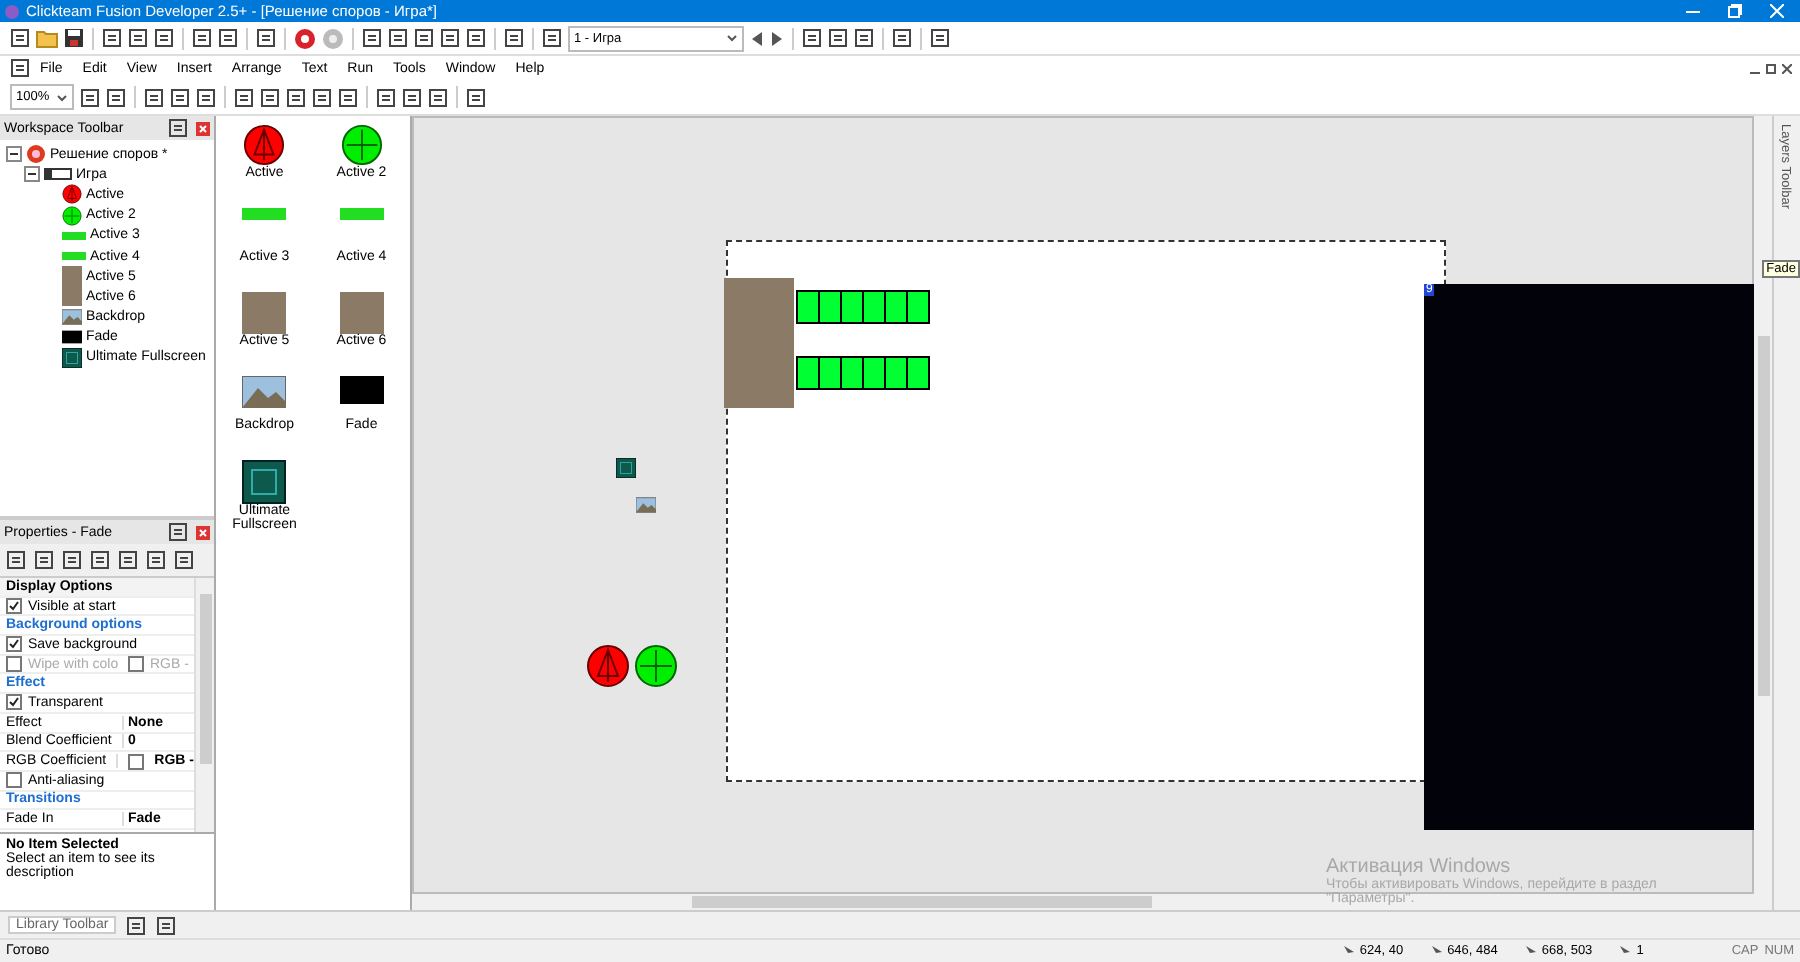 Image resolution: width=1800 pixels, height=962 pixels. What do you see at coordinates (204, 705) in the screenshot?
I see `scrollbar` at bounding box center [204, 705].